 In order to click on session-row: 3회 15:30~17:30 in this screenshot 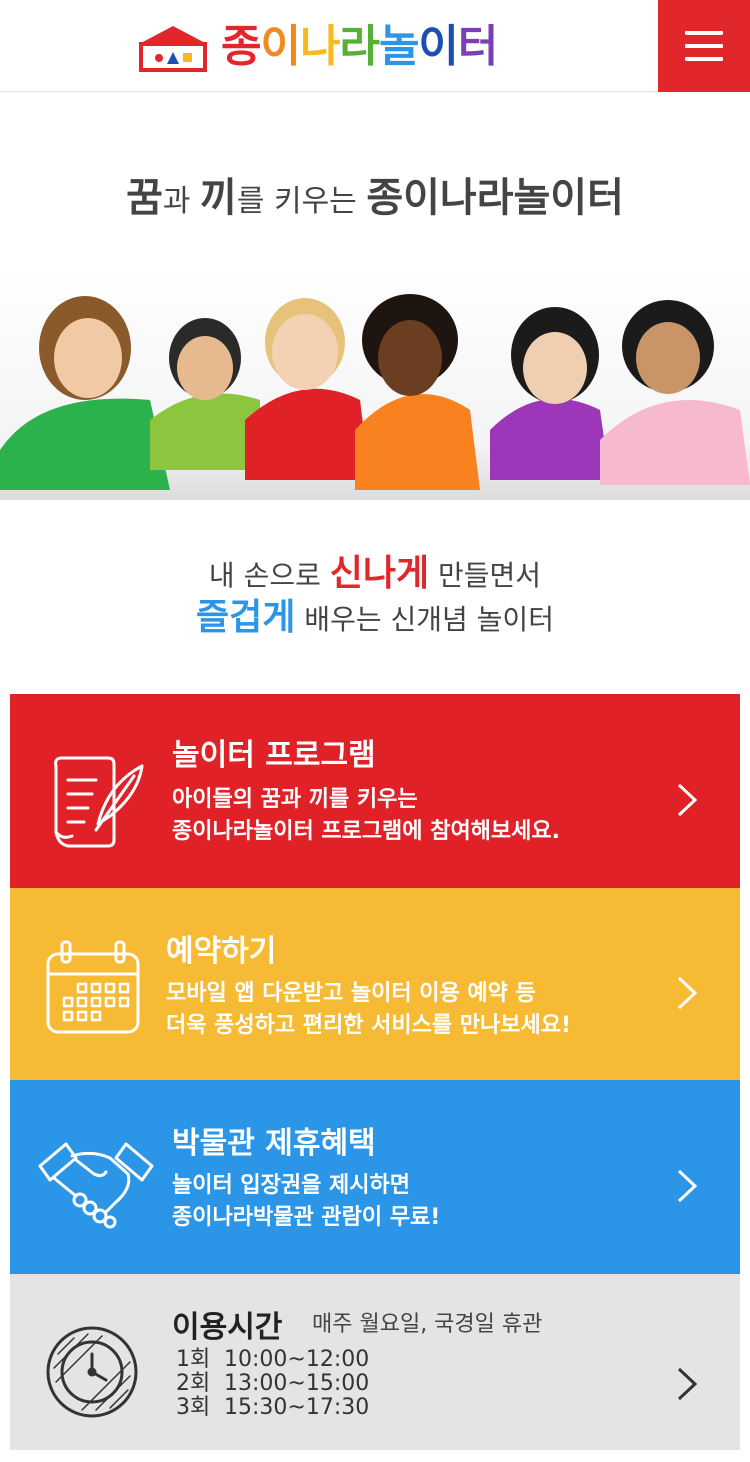, I will do `click(272, 1408)`.